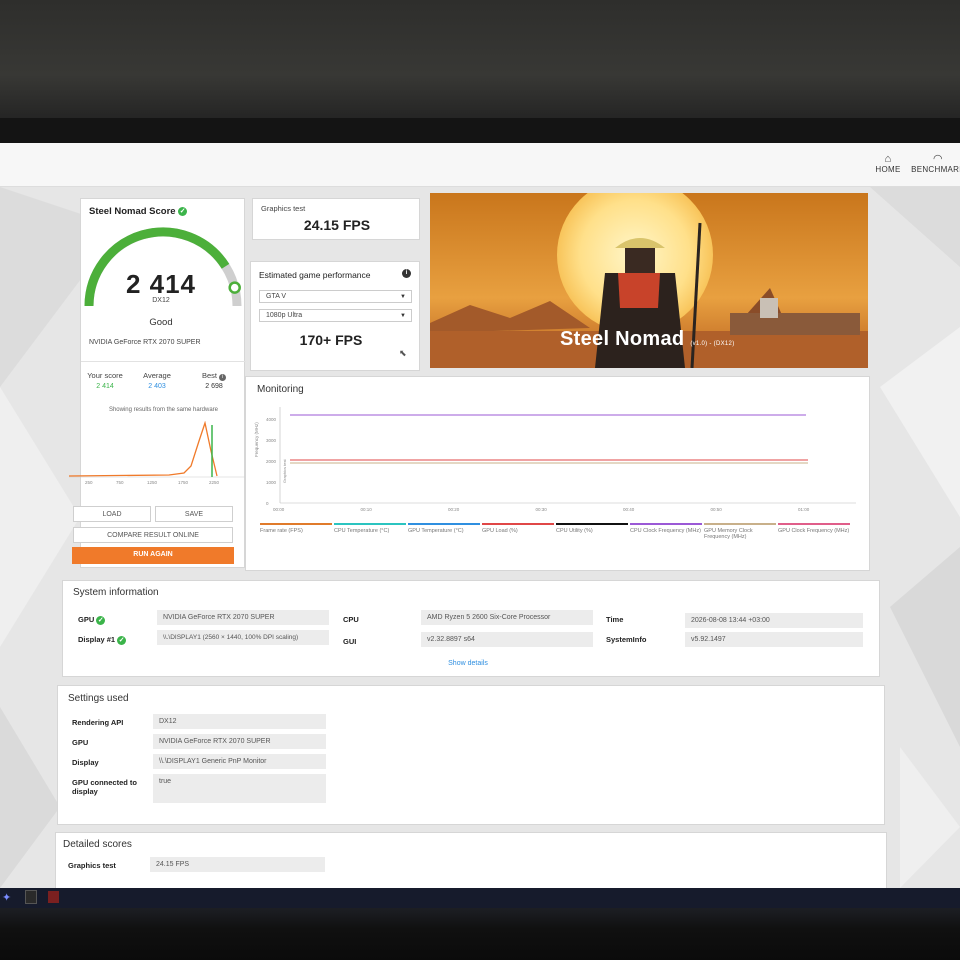 This screenshot has height=960, width=960. What do you see at coordinates (480, 165) in the screenshot?
I see `app-header: ⌂ HOME ◠ BENCHMARK` at bounding box center [480, 165].